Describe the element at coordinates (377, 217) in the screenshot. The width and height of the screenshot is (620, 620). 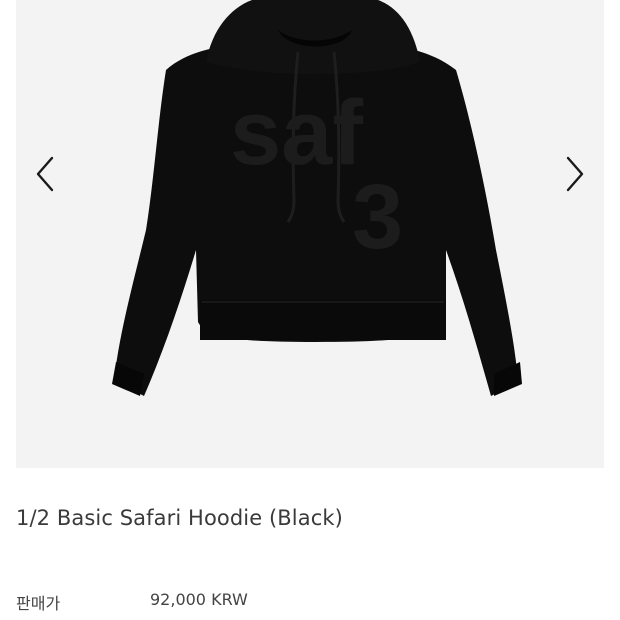
I see `svg-text: 3` at that location.